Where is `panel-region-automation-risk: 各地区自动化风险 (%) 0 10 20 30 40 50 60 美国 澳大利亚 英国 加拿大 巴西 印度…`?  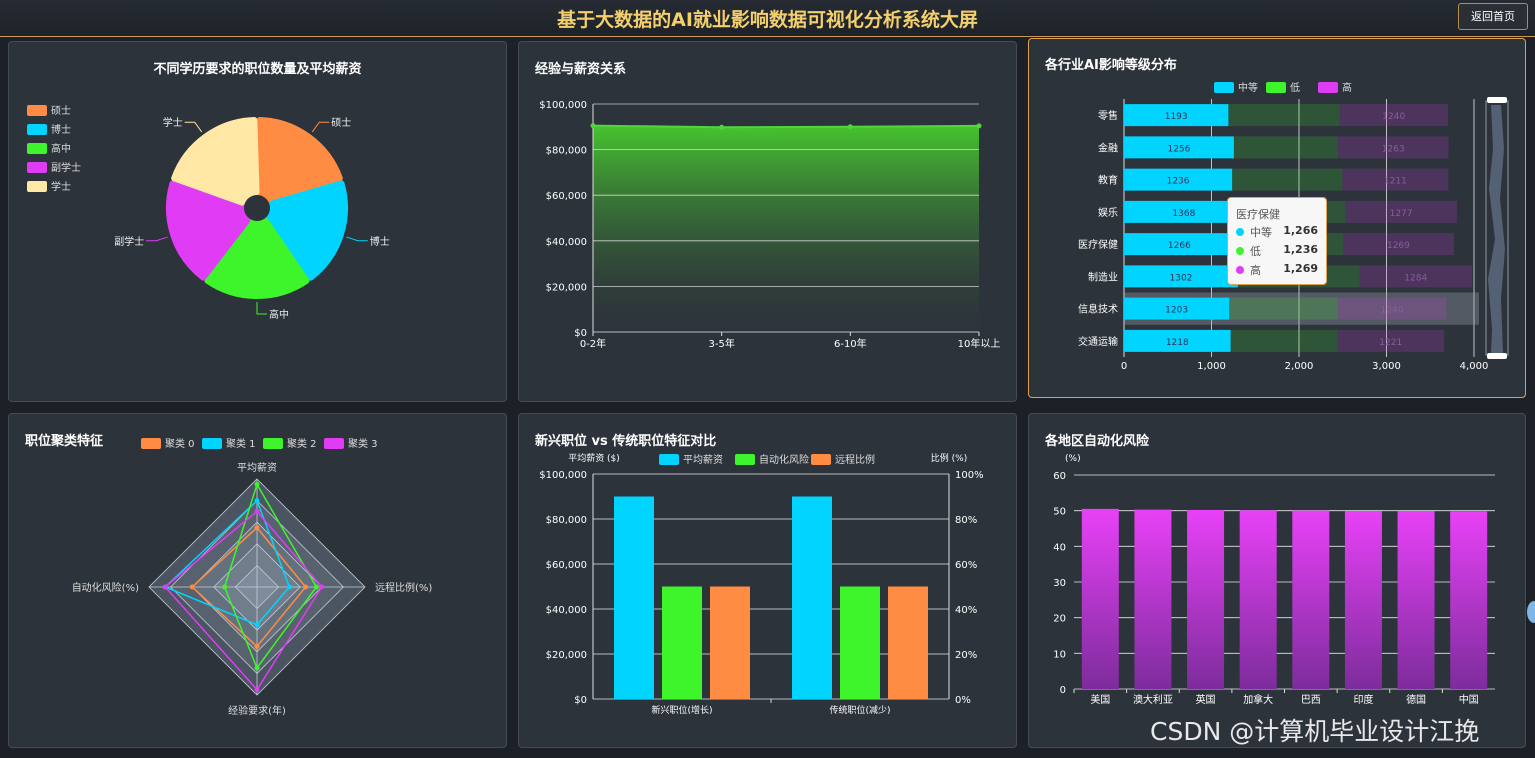
panel-region-automation-risk: 各地区自动化风险 (%) 0 10 20 30 40 50 60 美国 澳大利亚 英国 加拿大 巴西 印度… is located at coordinates (1277, 580).